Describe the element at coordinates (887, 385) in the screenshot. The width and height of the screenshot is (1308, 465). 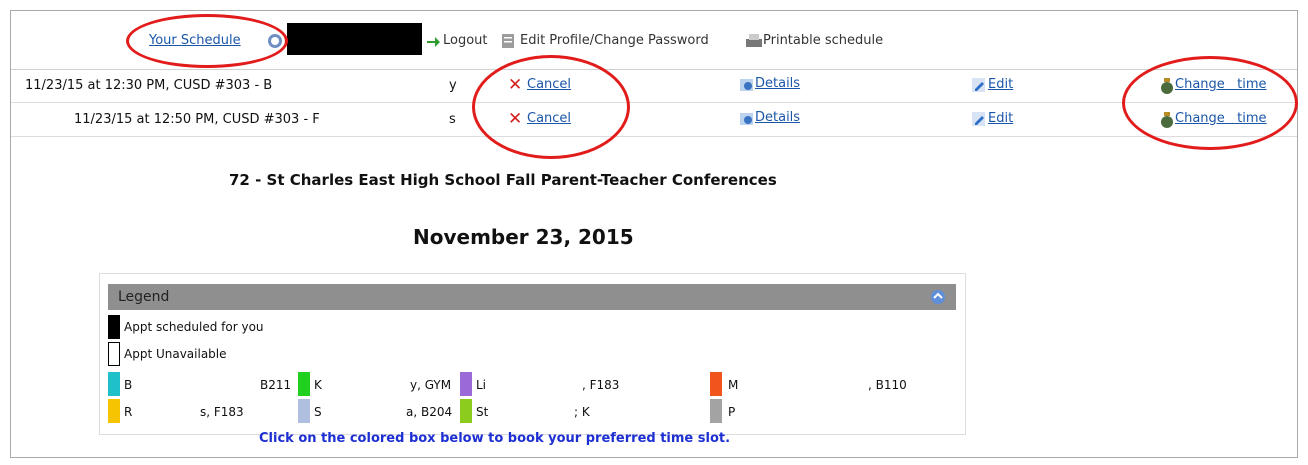
I see `room-suffix: , B110` at that location.